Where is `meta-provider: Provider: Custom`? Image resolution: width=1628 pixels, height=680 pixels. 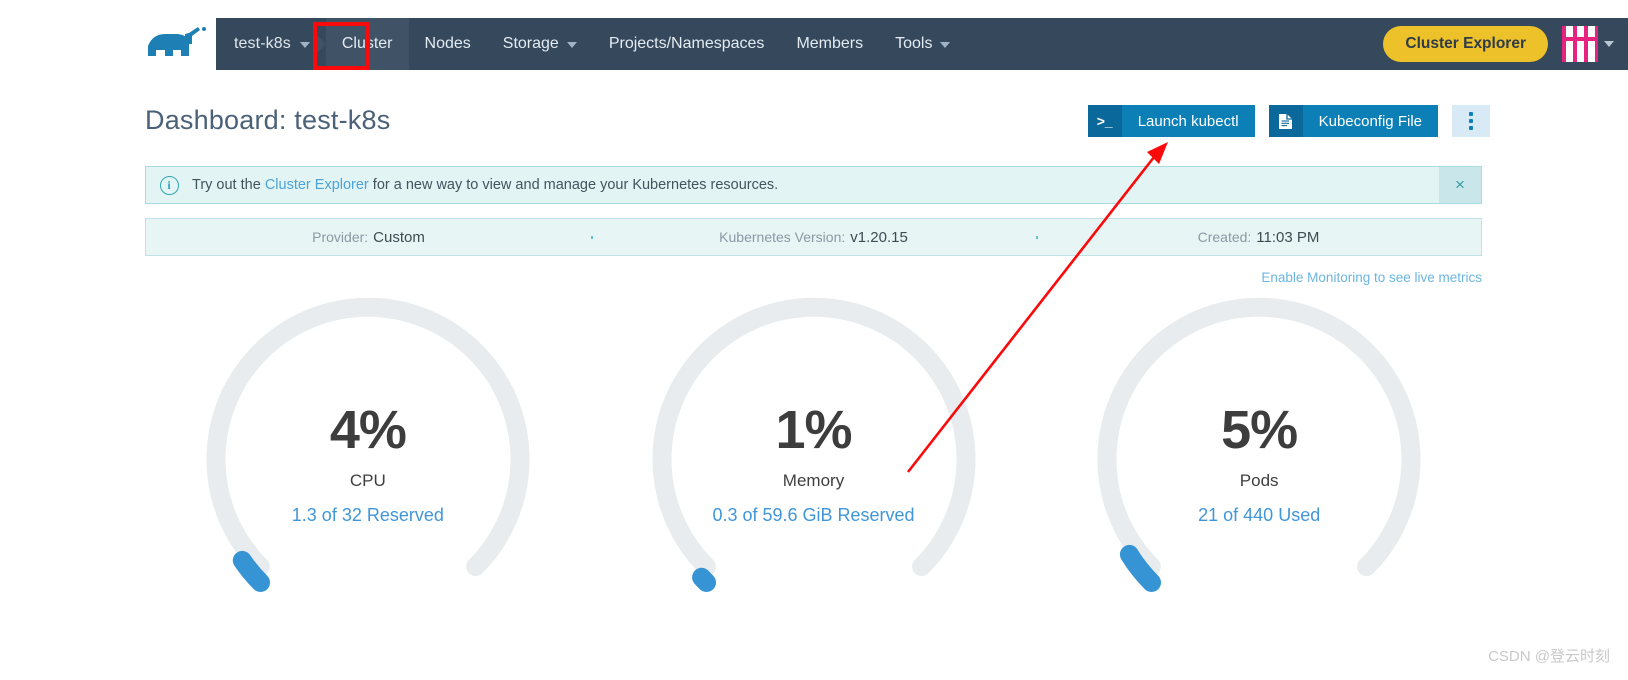
meta-provider: Provider: Custom is located at coordinates (368, 237).